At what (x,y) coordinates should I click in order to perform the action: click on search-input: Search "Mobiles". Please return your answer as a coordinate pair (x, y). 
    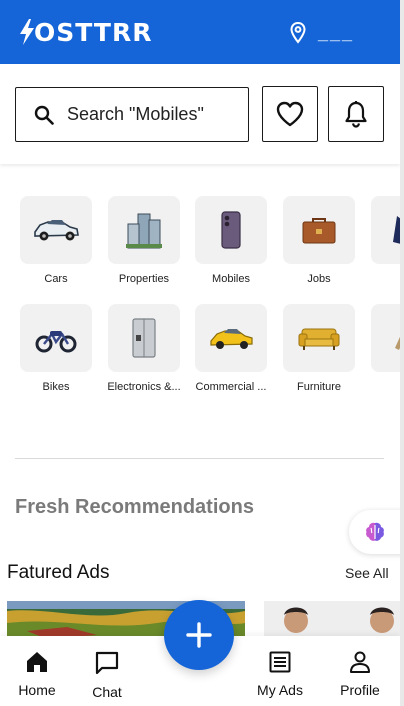
    Looking at the image, I should click on (132, 114).